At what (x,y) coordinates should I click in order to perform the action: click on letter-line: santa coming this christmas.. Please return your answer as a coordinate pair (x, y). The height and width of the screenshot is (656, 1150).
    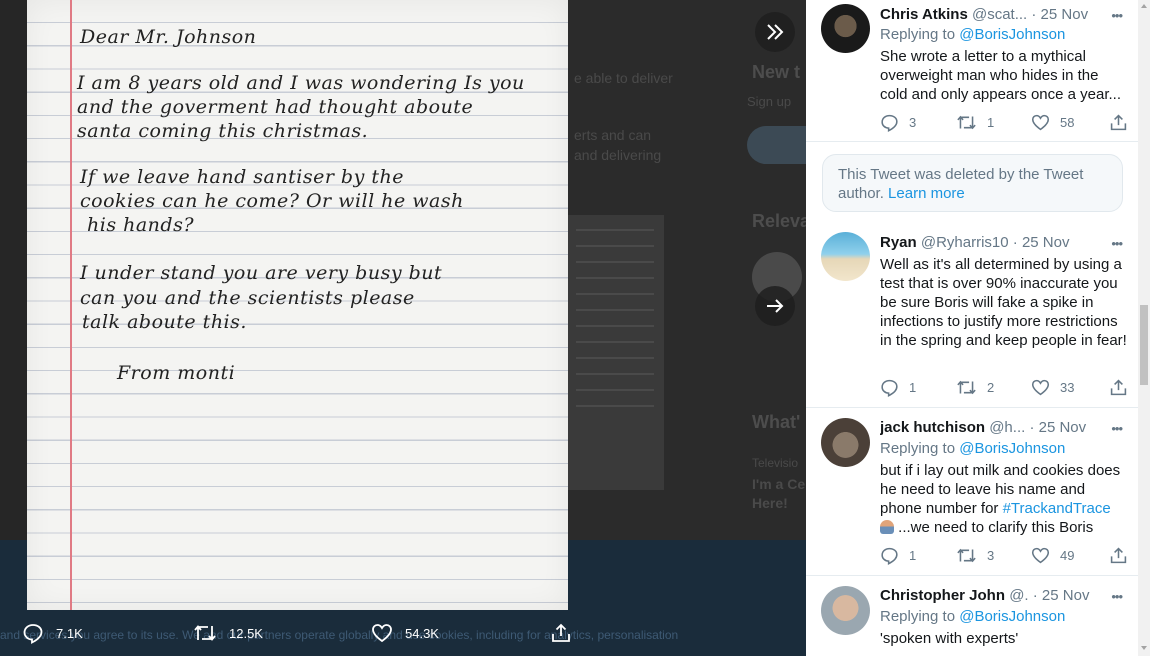
    Looking at the image, I should click on (223, 131).